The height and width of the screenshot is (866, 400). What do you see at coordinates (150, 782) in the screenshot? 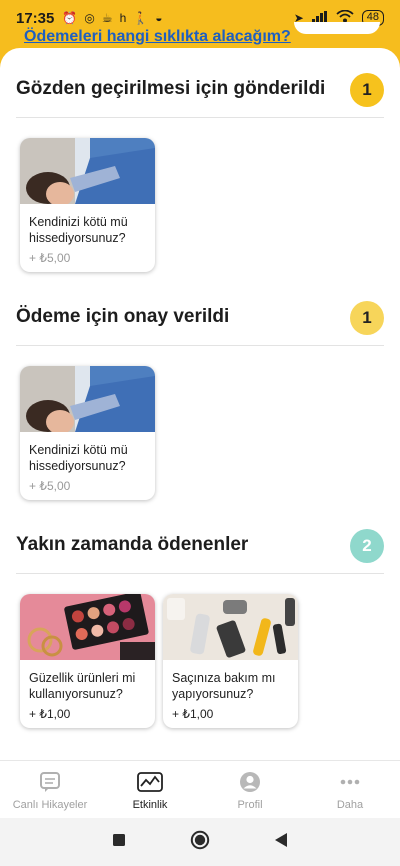
I see `activity-chart-icon` at bounding box center [150, 782].